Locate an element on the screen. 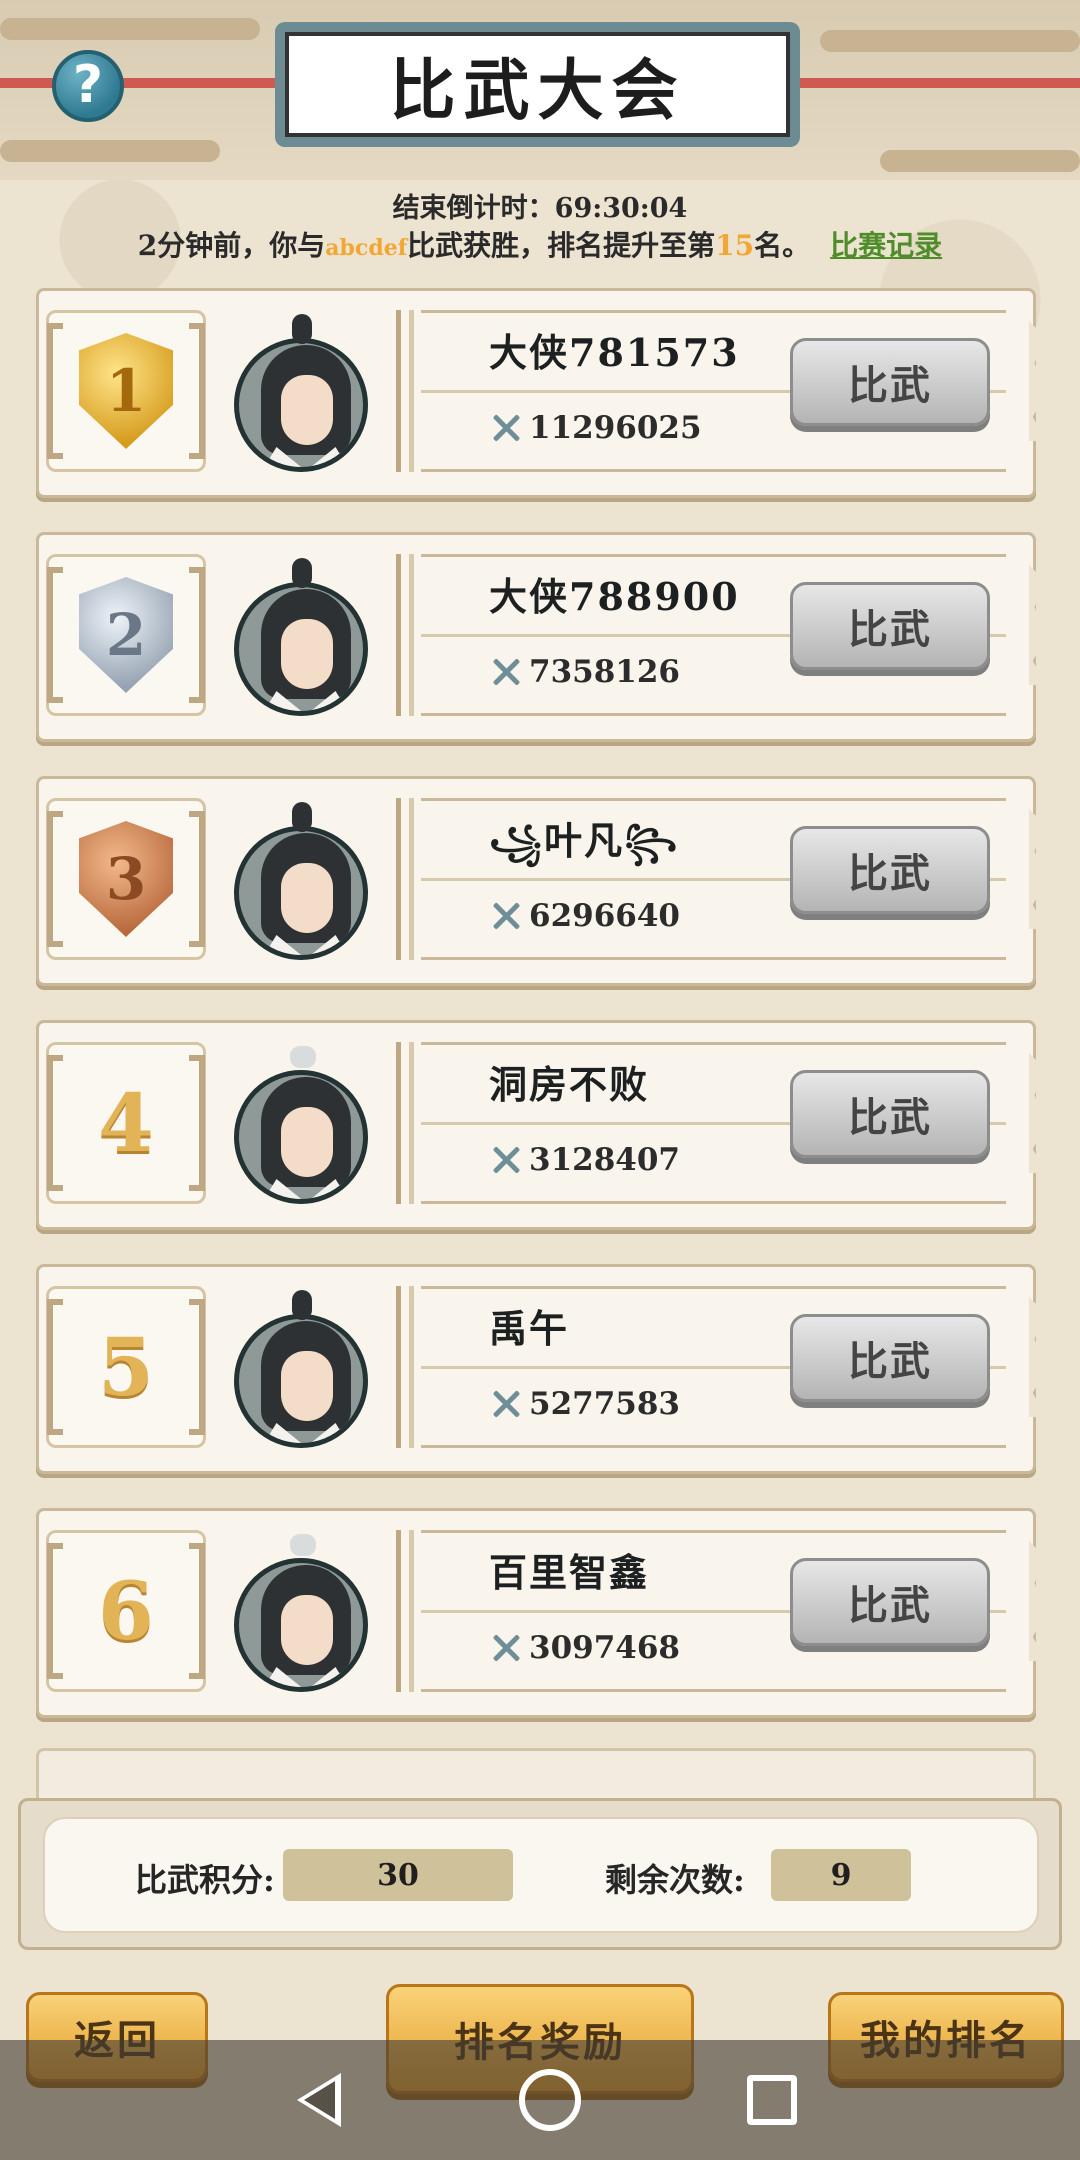 The width and height of the screenshot is (1080, 2160). power-value: 6296640 is located at coordinates (604, 916).